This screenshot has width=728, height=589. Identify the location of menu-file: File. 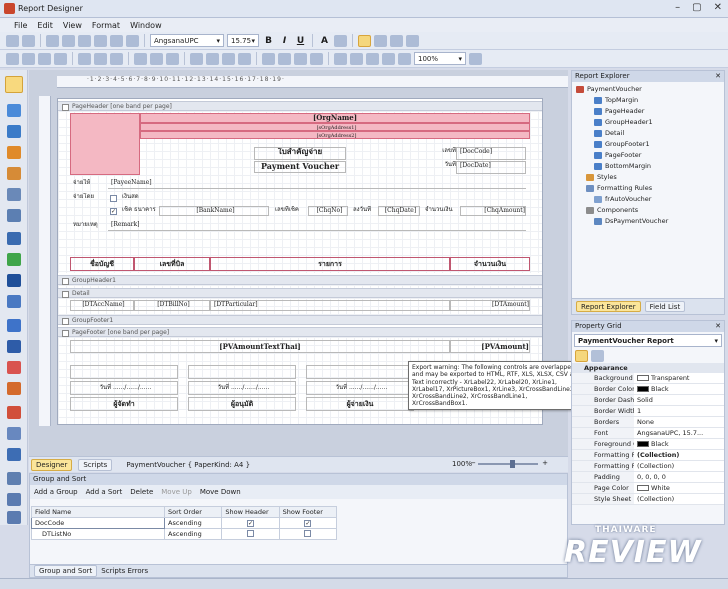
(20, 25).